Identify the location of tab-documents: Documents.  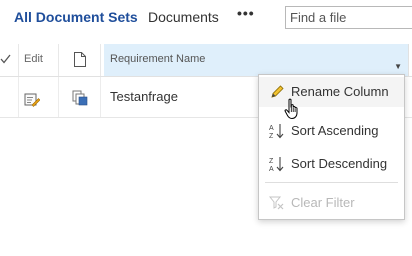
(183, 17).